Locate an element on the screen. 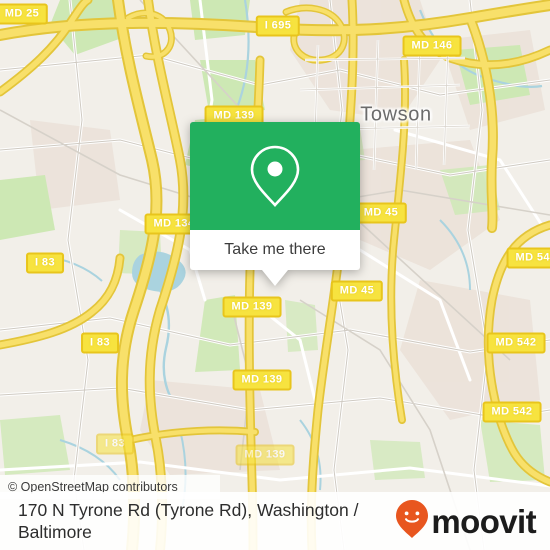 The width and height of the screenshot is (550, 550). moovit-wordmark: moovit is located at coordinates (483, 521).